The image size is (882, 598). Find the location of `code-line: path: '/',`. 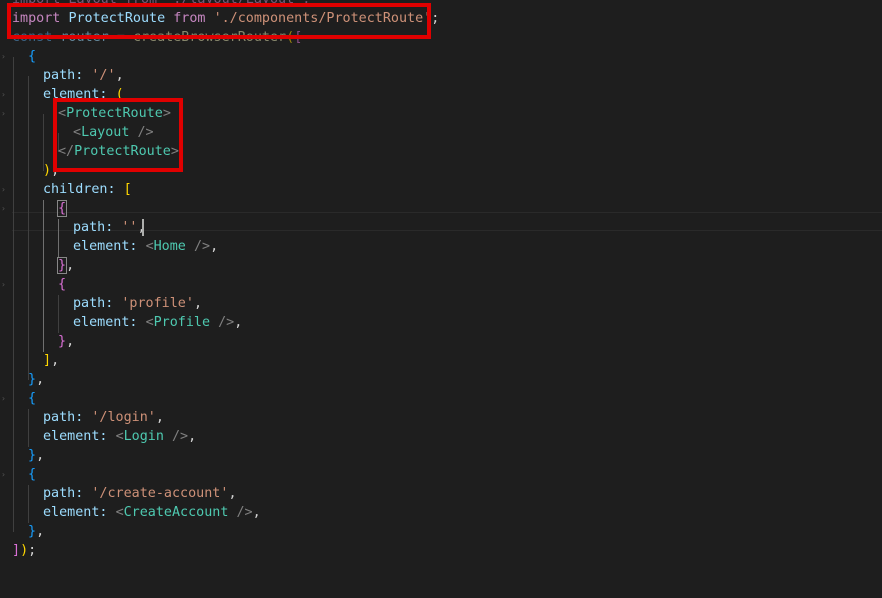

code-line: path: '/', is located at coordinates (83, 75).